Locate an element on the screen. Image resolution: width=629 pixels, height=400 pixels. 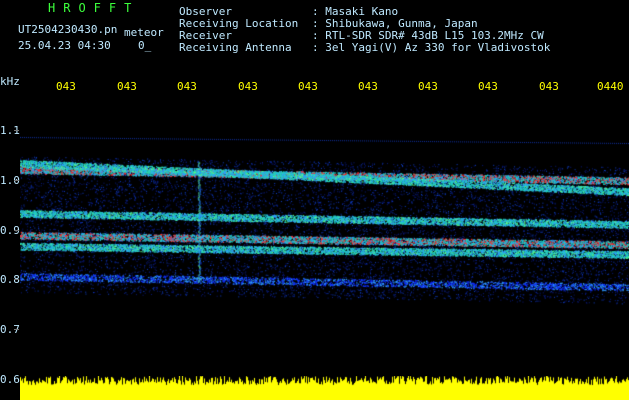
noise-strip is located at coordinates (324, 388).